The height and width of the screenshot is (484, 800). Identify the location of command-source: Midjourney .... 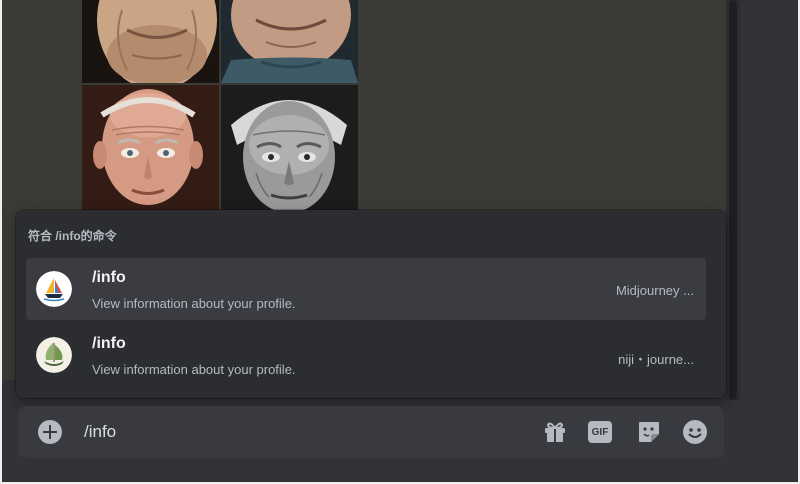
(654, 290).